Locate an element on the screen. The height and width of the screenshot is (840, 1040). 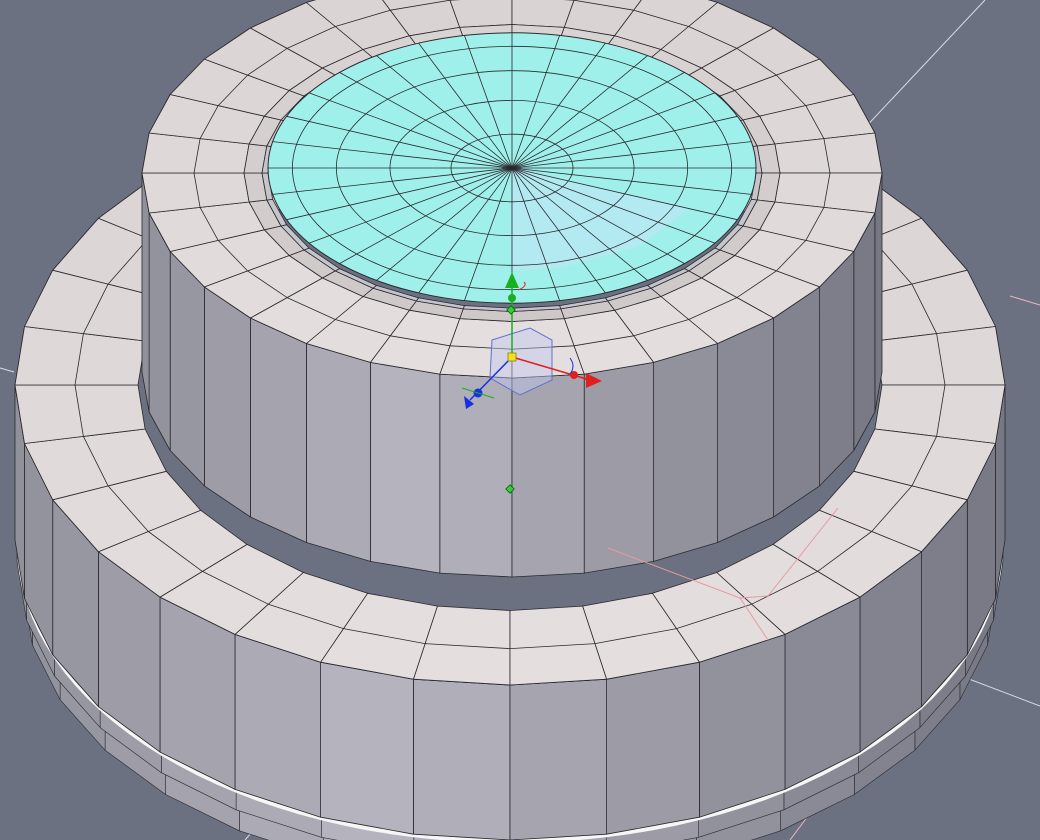
gizmo-center-handle is located at coordinates (512, 357).